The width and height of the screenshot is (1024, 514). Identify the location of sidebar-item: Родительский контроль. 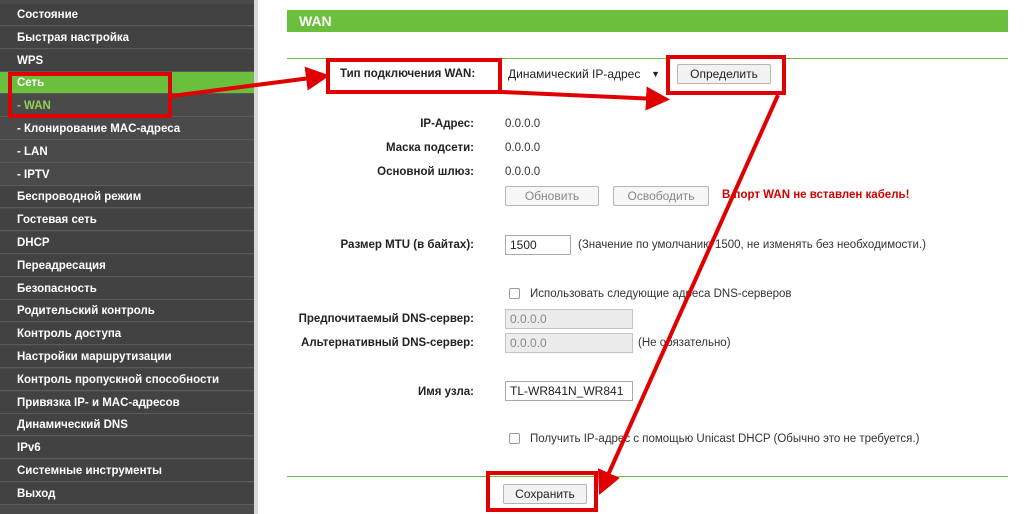
(127, 311).